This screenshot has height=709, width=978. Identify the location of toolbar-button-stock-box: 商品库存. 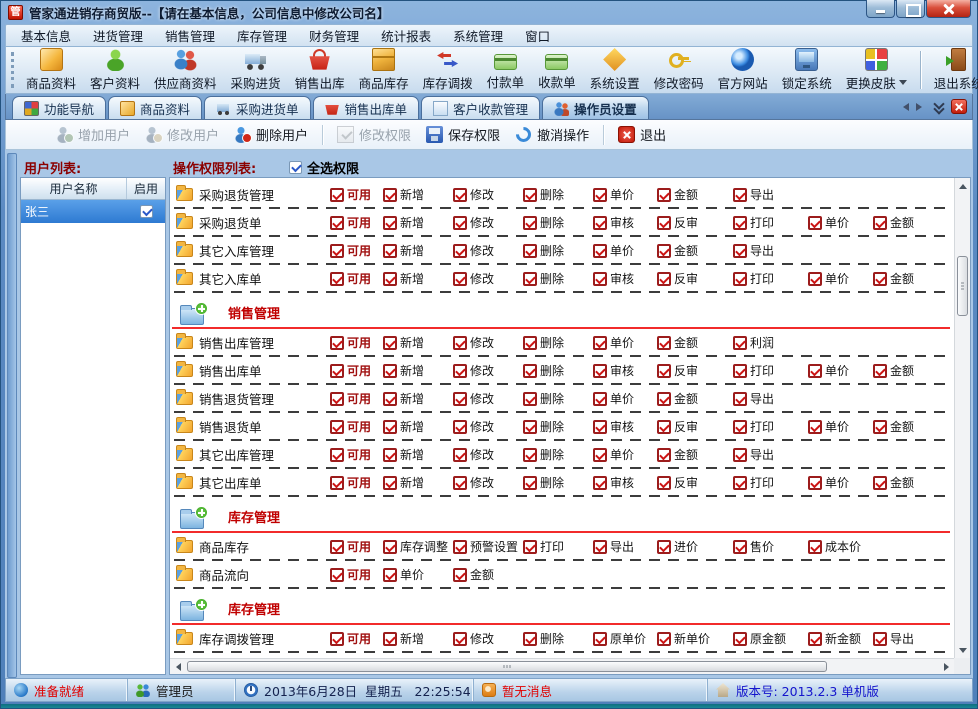
(384, 70).